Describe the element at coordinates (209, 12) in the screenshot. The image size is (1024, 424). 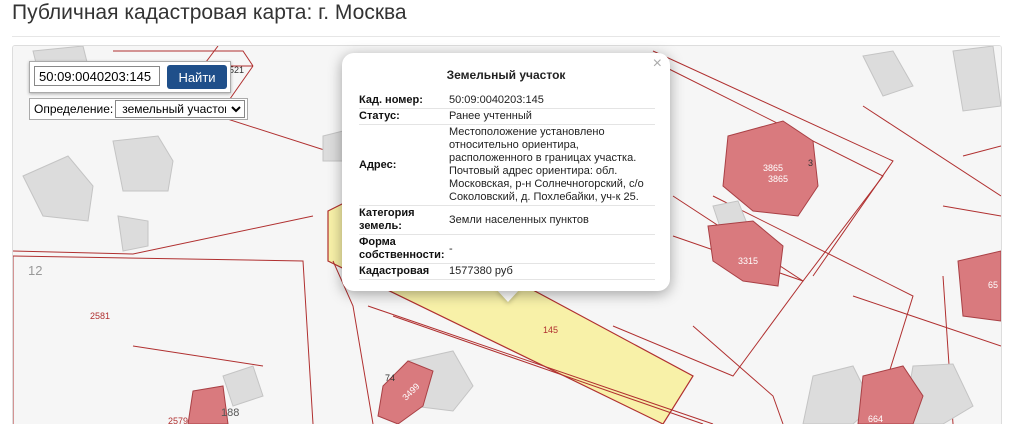
I see `page-title: Публичная кадастровая карта: г. Москва` at that location.